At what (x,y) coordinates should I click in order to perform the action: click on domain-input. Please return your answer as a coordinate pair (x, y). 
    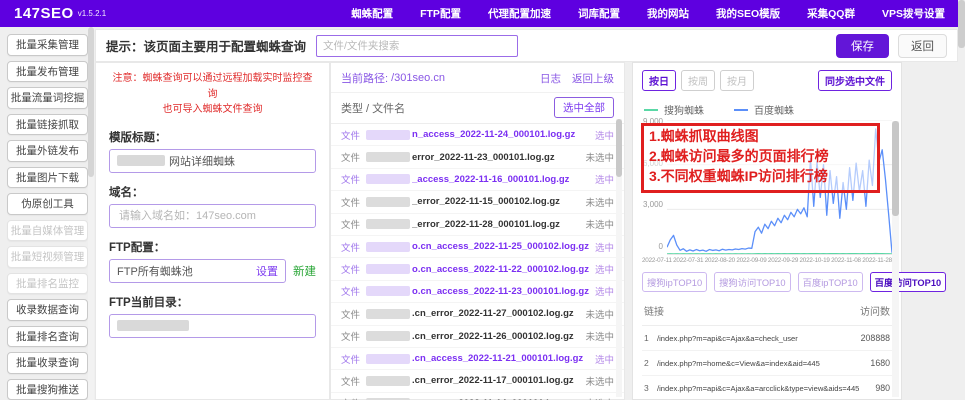
    Looking at the image, I should click on (212, 215).